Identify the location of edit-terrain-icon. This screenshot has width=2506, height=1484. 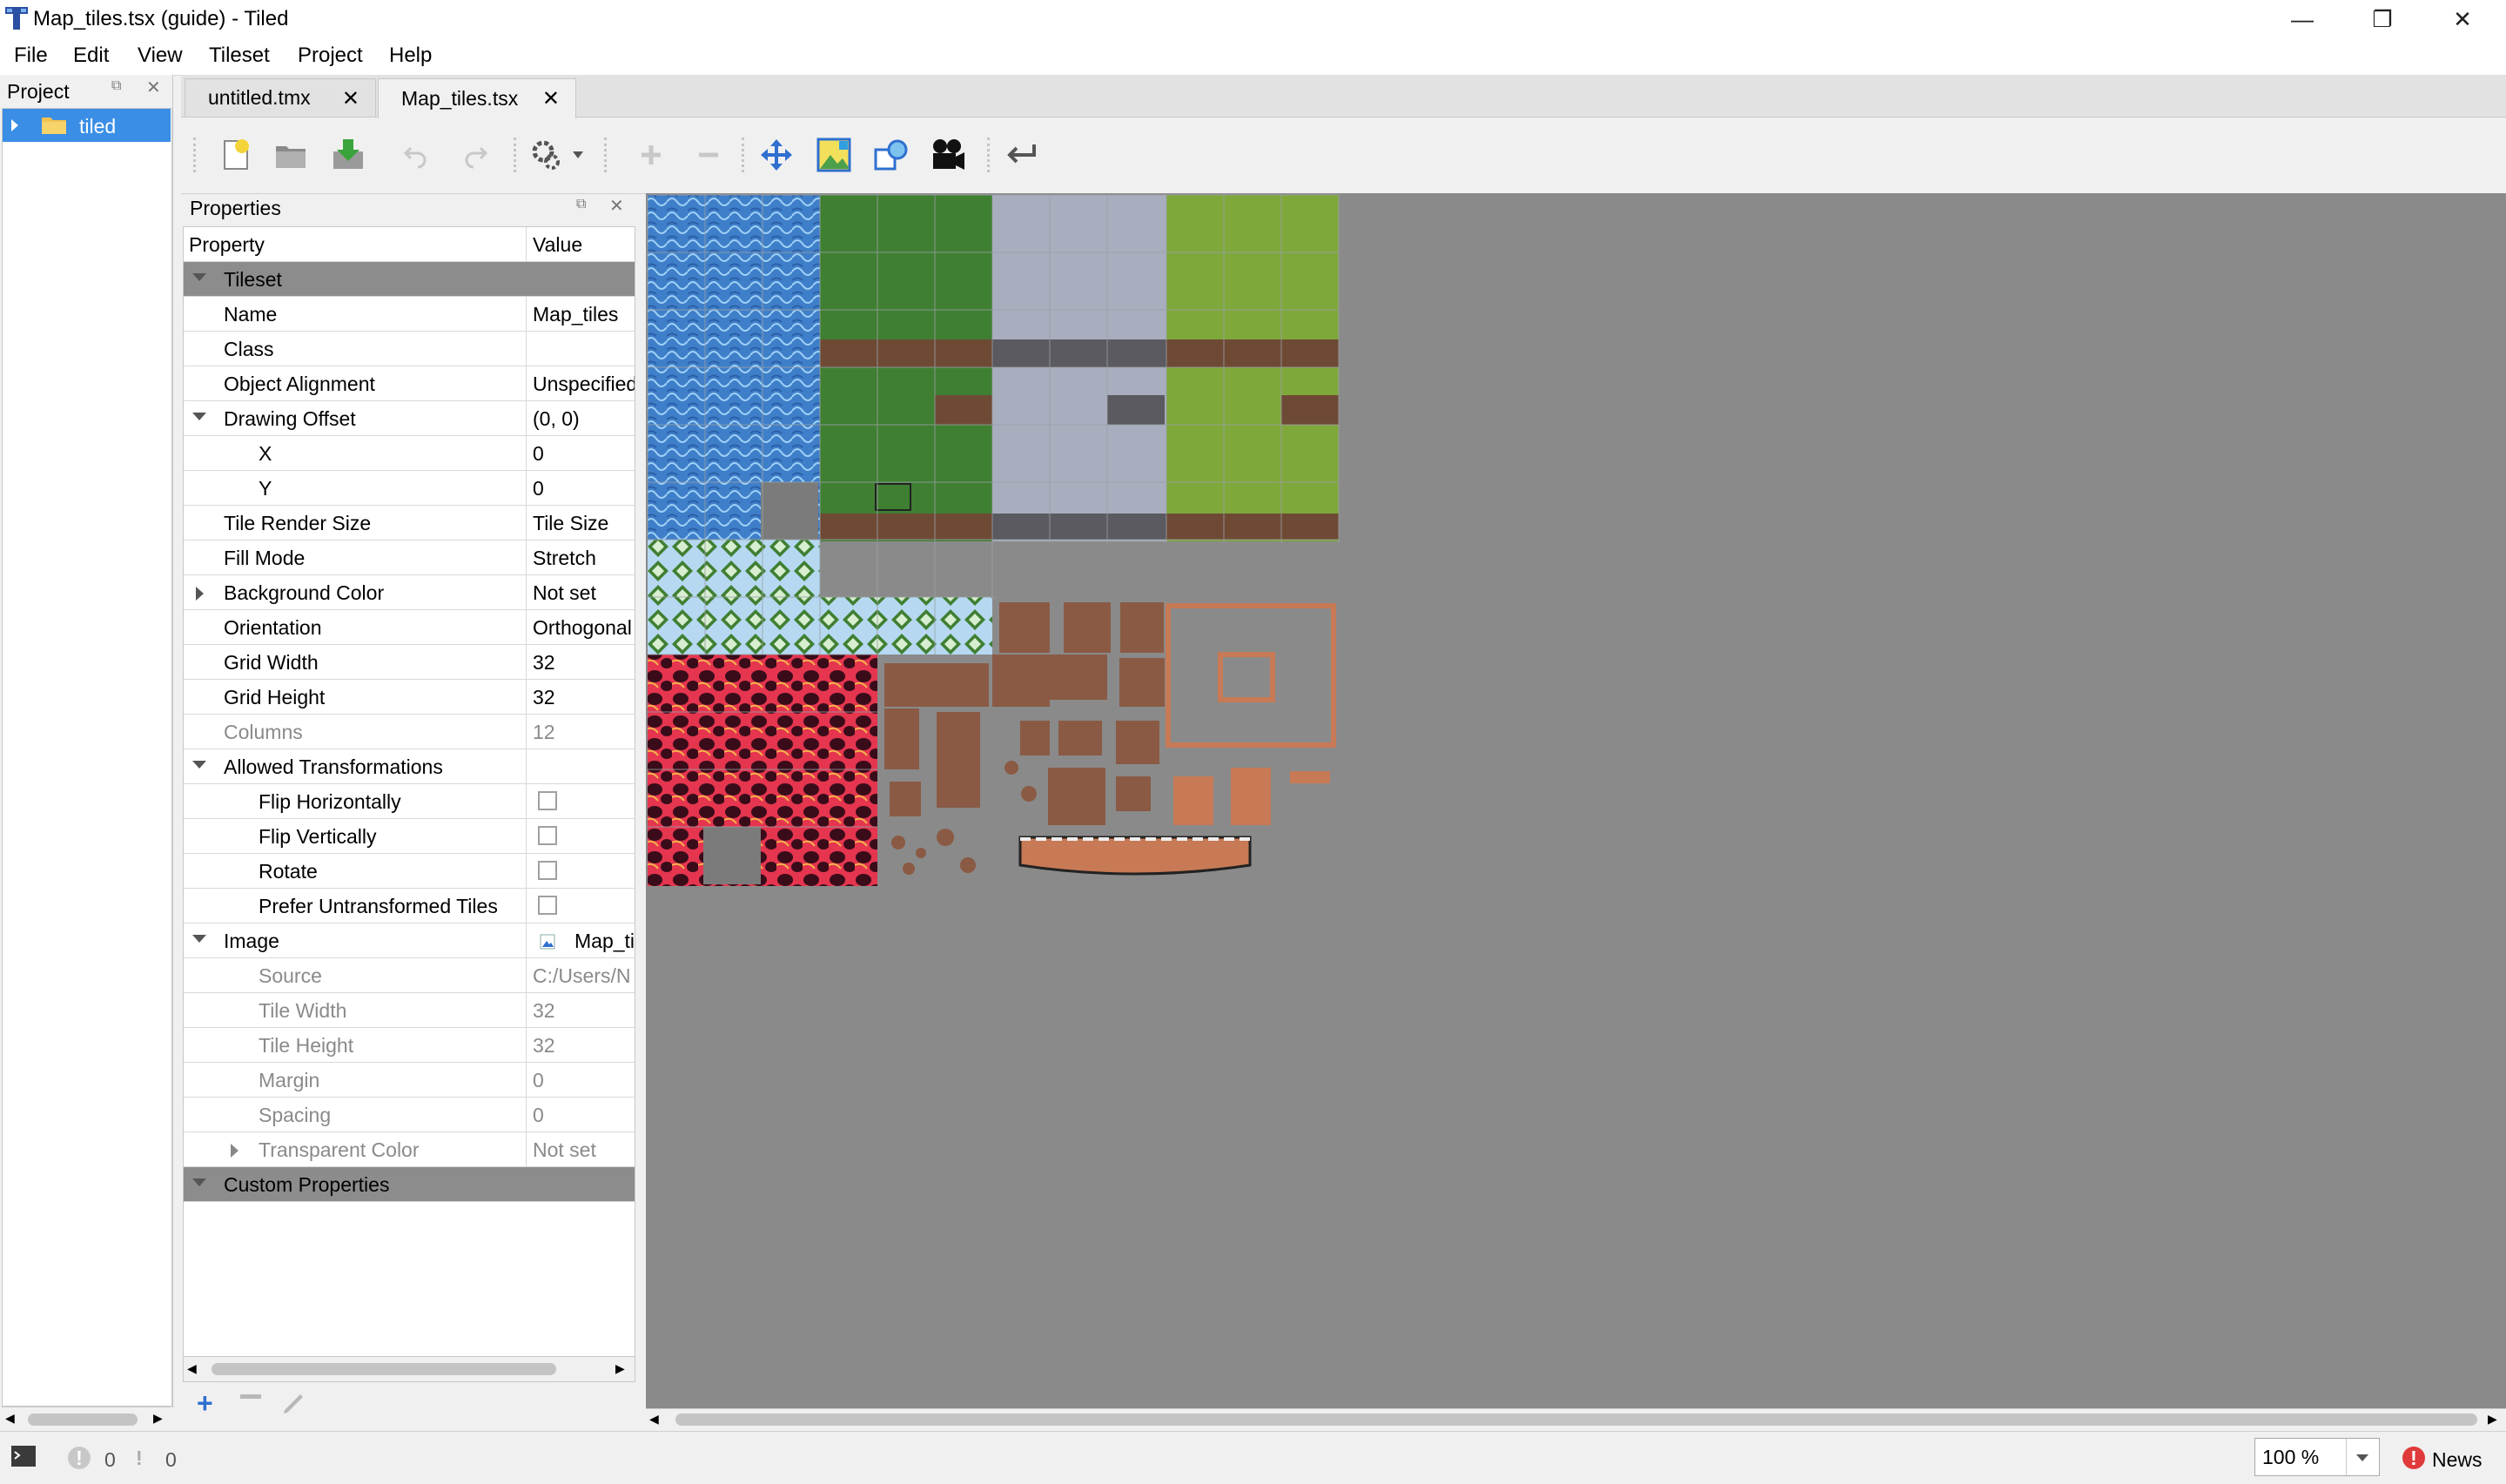
(834, 155).